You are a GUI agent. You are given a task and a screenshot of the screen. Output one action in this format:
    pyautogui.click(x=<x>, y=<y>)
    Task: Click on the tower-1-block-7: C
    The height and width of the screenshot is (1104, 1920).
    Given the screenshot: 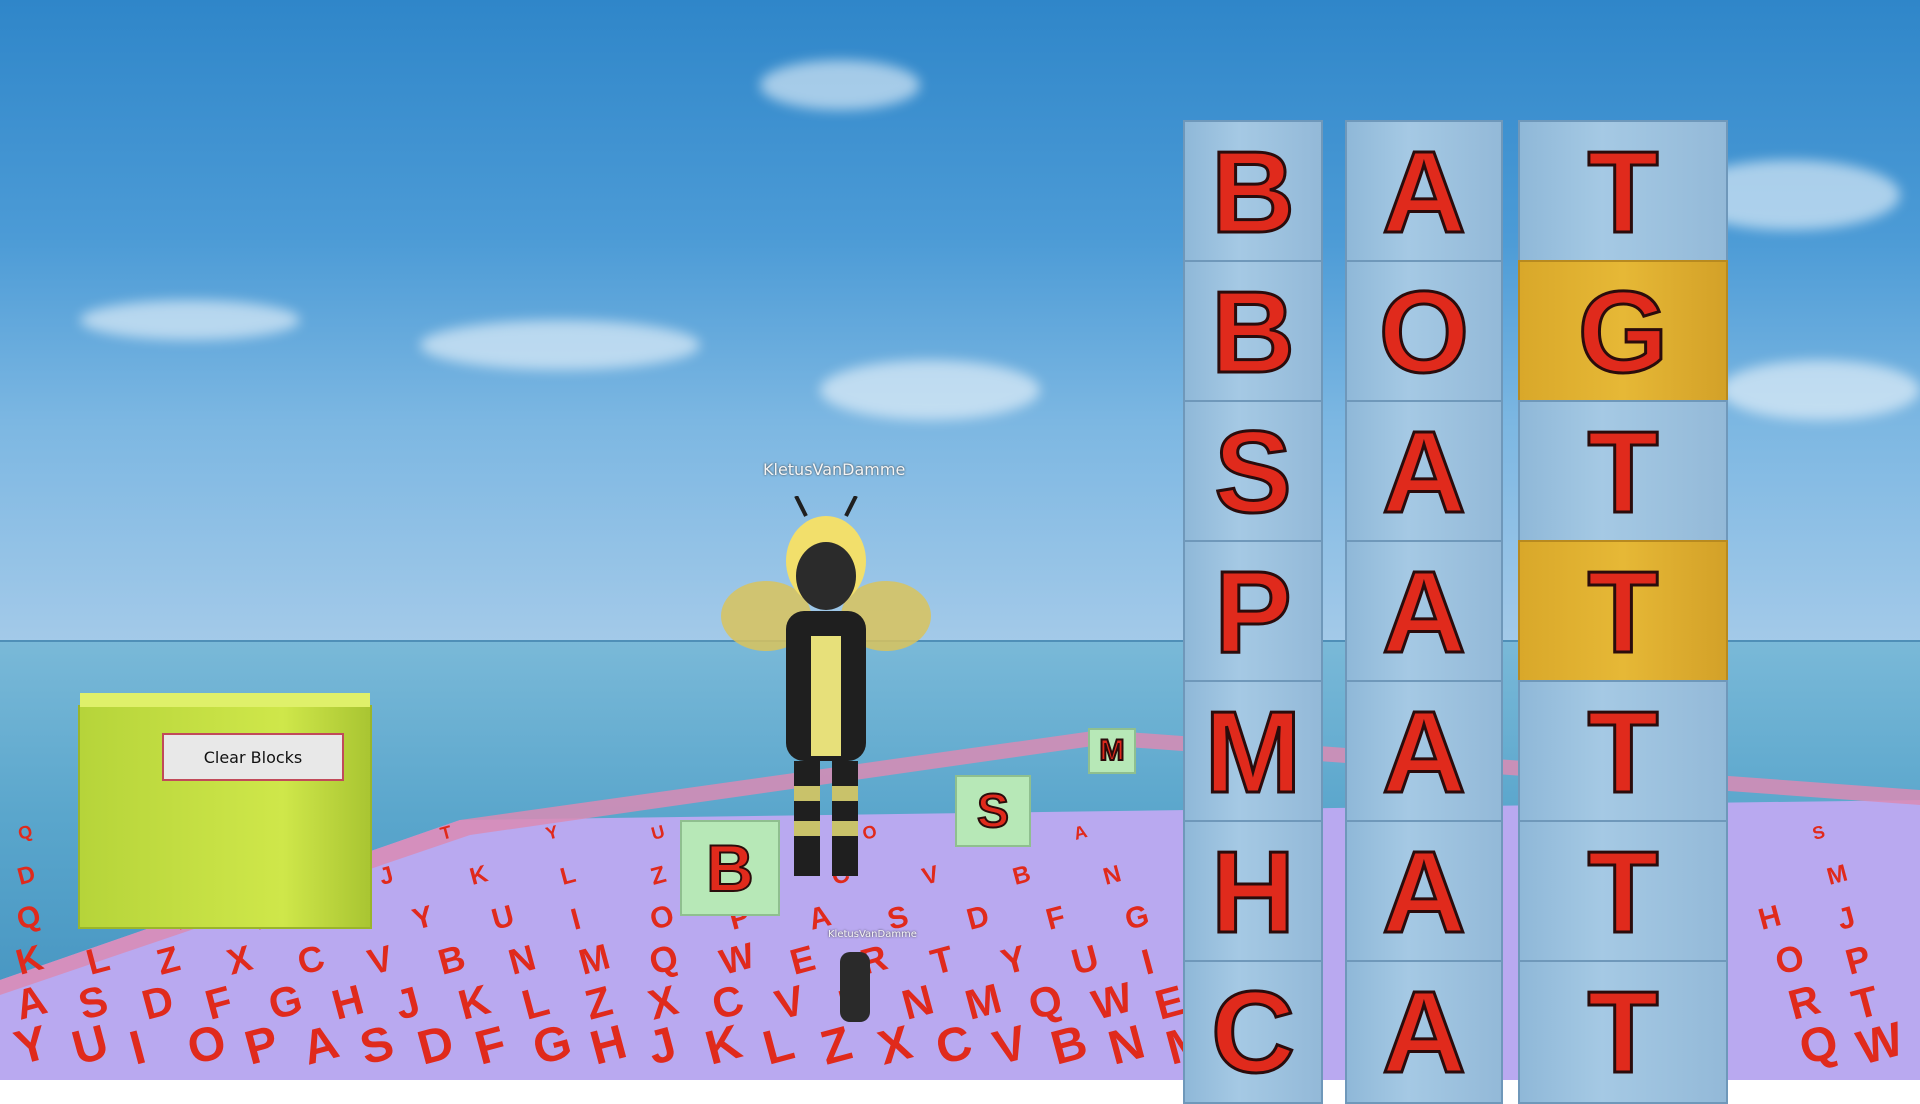 What is the action you would take?
    pyautogui.click(x=1253, y=1032)
    